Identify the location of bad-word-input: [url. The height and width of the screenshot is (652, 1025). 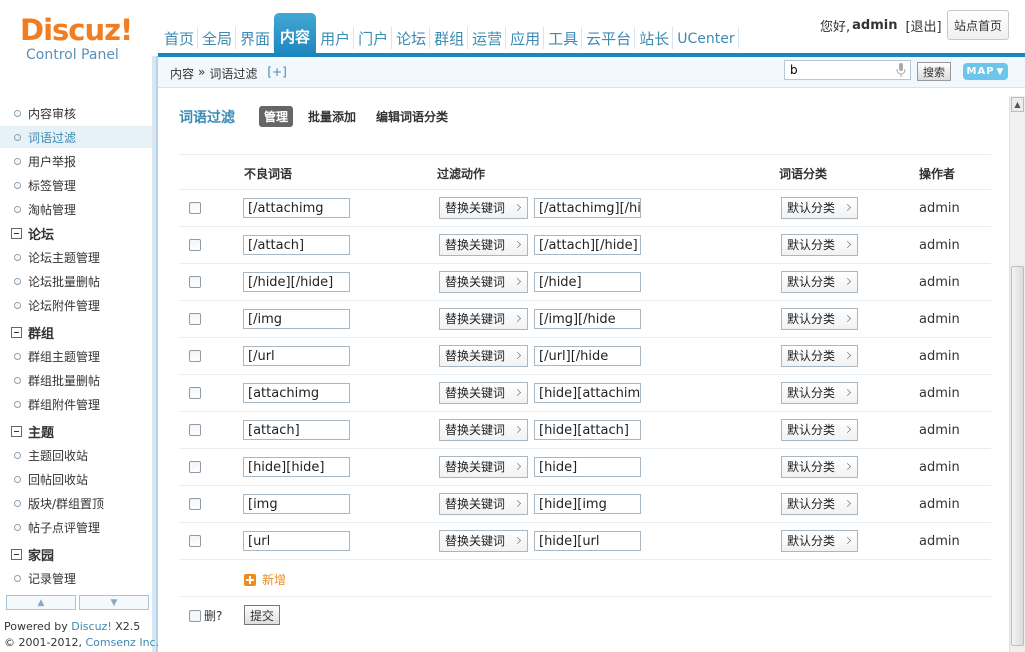
(296, 541).